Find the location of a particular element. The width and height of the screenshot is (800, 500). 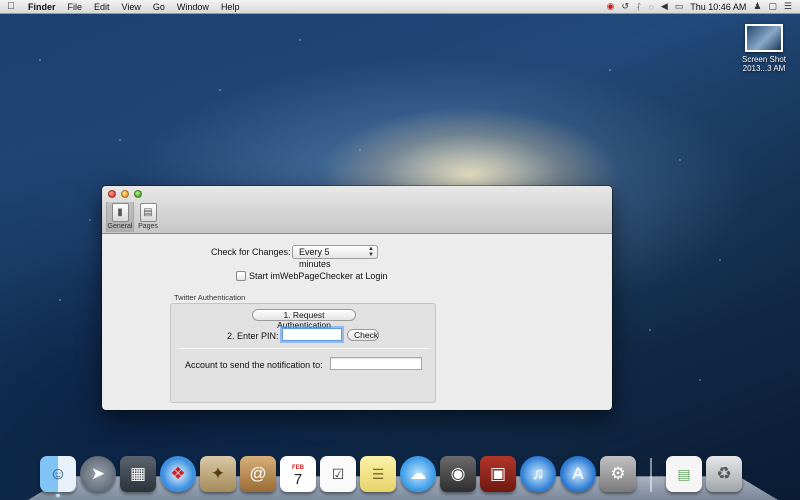

pin-field is located at coordinates (312, 334).